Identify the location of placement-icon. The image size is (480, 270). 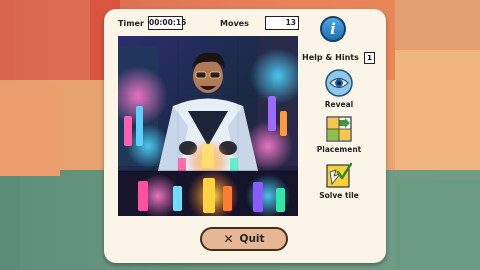
(339, 129).